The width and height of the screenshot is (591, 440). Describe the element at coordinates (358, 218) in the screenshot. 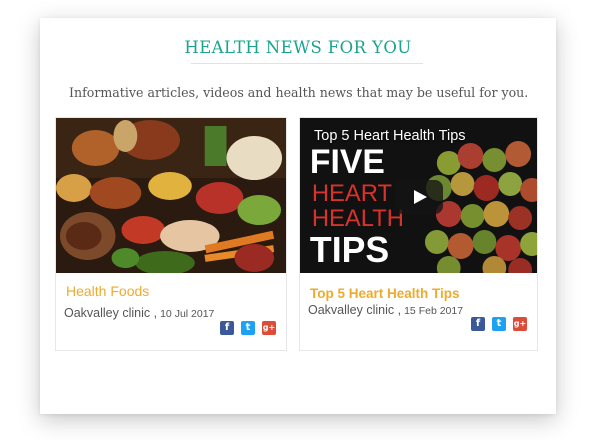

I see `video-word-health: HEALTH` at that location.